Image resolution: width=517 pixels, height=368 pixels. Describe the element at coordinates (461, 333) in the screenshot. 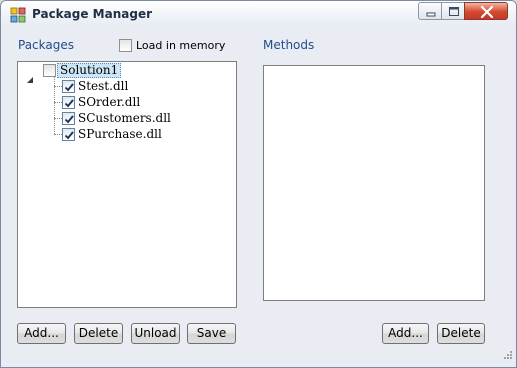

I see `delete-method-button: Delete` at that location.